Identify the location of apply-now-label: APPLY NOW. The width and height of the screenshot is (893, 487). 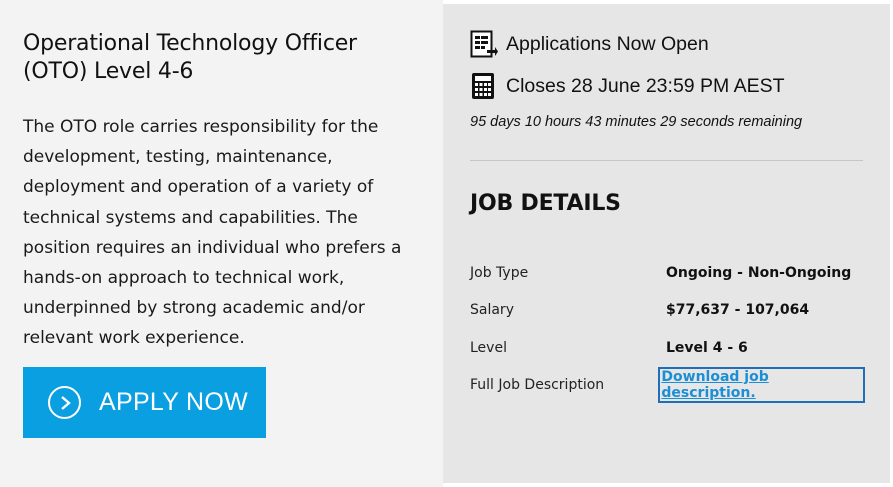
(174, 402).